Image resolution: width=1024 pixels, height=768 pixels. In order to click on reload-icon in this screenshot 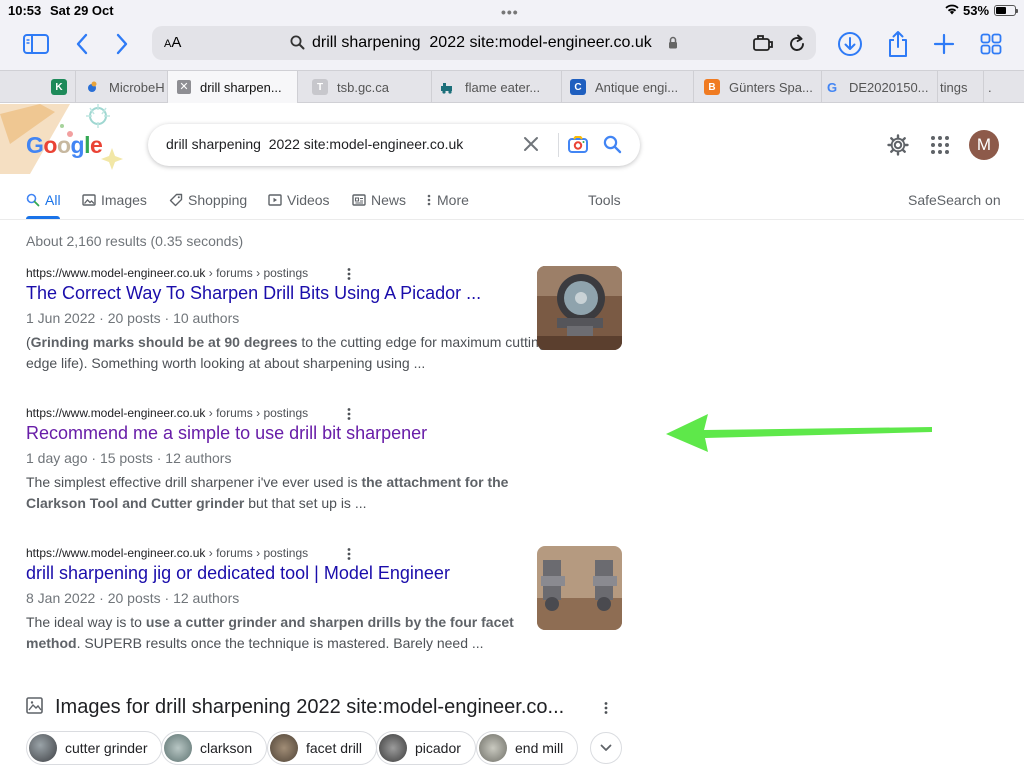, I will do `click(797, 45)`.